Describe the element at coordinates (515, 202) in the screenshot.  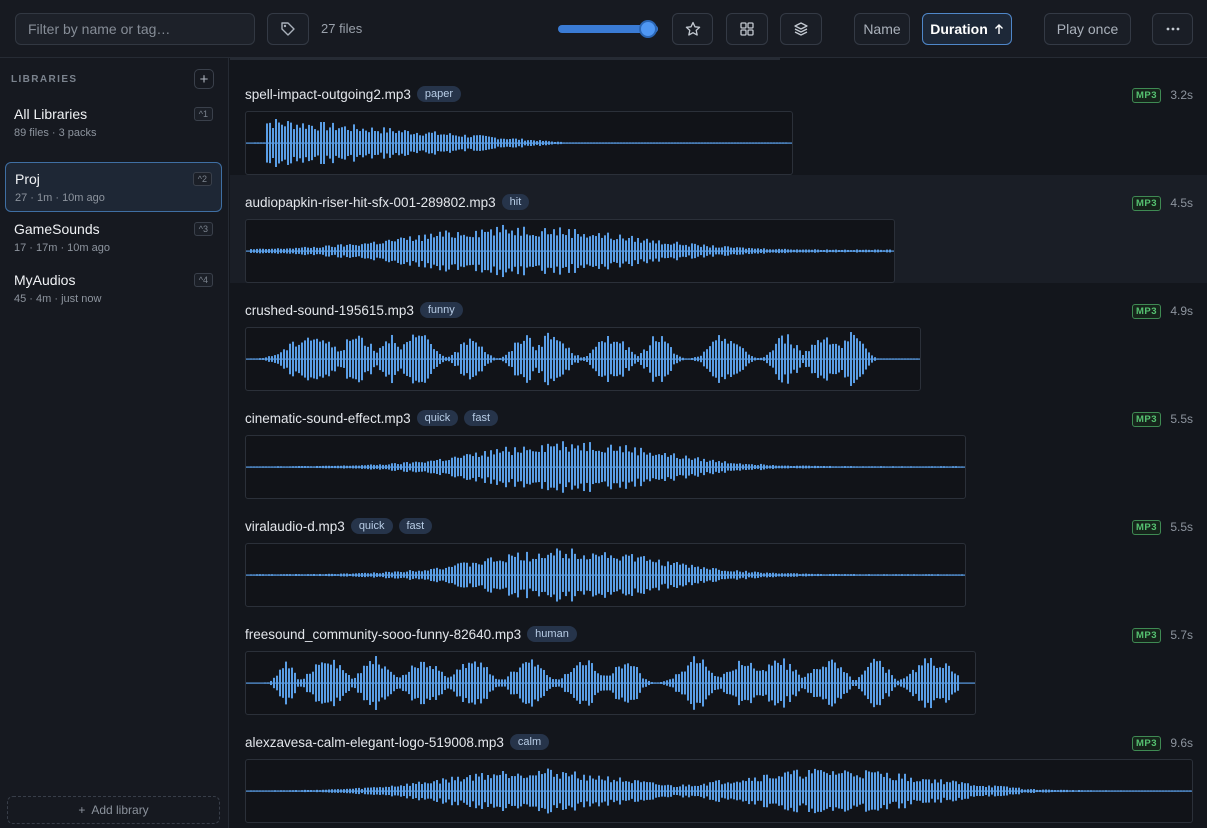
I see `tag-badge: hit` at that location.